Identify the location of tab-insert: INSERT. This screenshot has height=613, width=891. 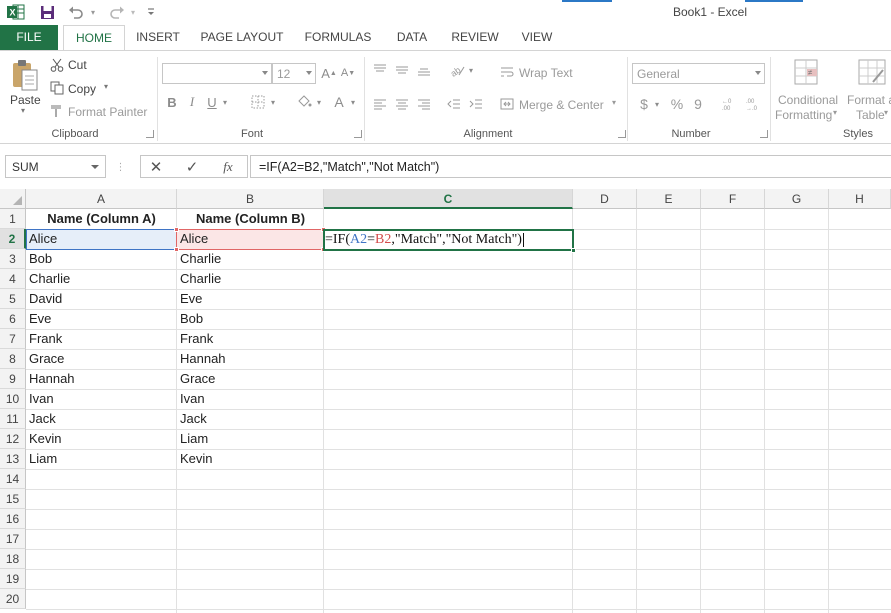
(158, 37).